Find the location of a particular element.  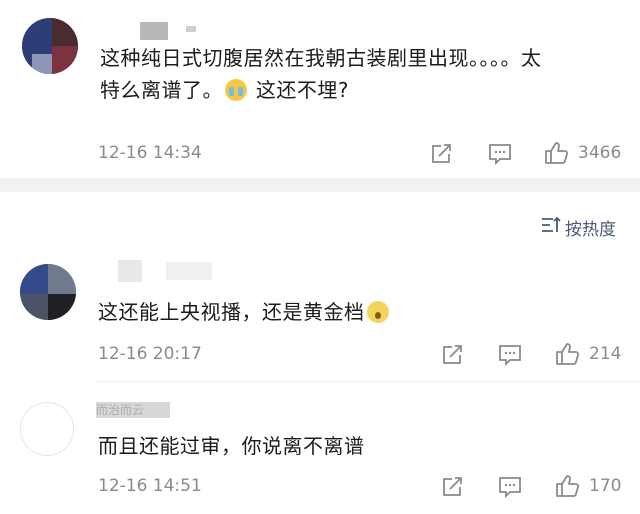

comment-text: 这种纯日式切腹居然在我朝古装剧里出现。。。。太 特么离谱了。 这还不埋? is located at coordinates (321, 74).